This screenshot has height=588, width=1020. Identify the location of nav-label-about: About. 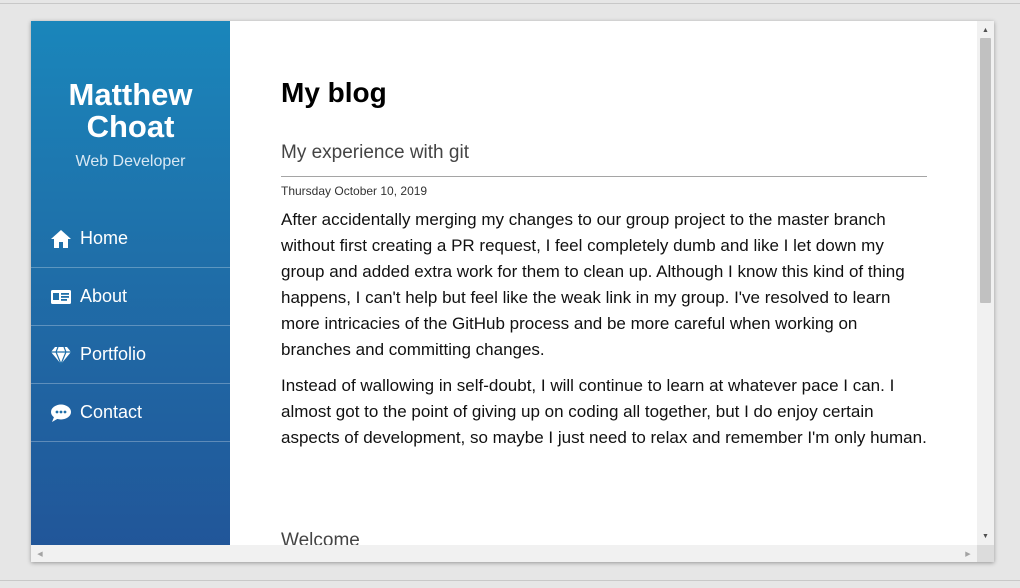
(104, 296).